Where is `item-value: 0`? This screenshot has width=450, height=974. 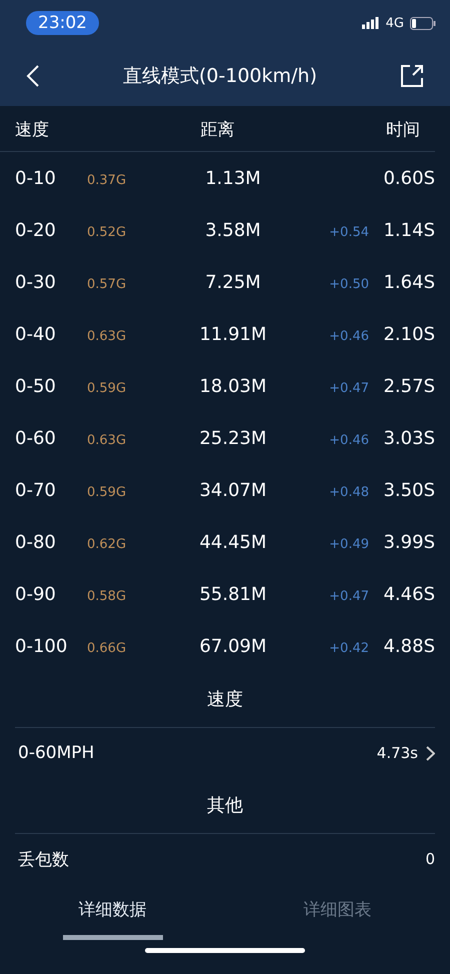 item-value: 0 is located at coordinates (430, 859).